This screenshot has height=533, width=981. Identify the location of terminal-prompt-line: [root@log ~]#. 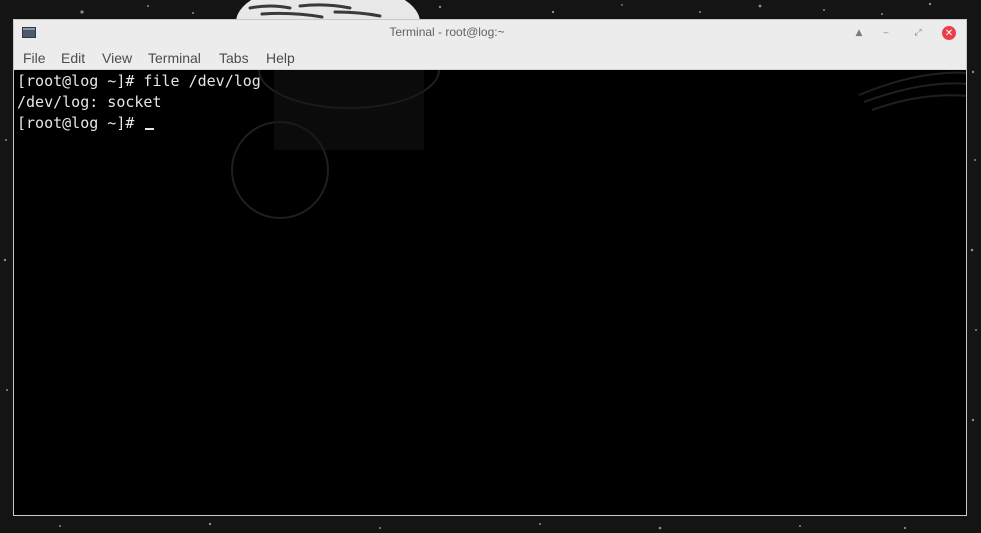
(86, 123).